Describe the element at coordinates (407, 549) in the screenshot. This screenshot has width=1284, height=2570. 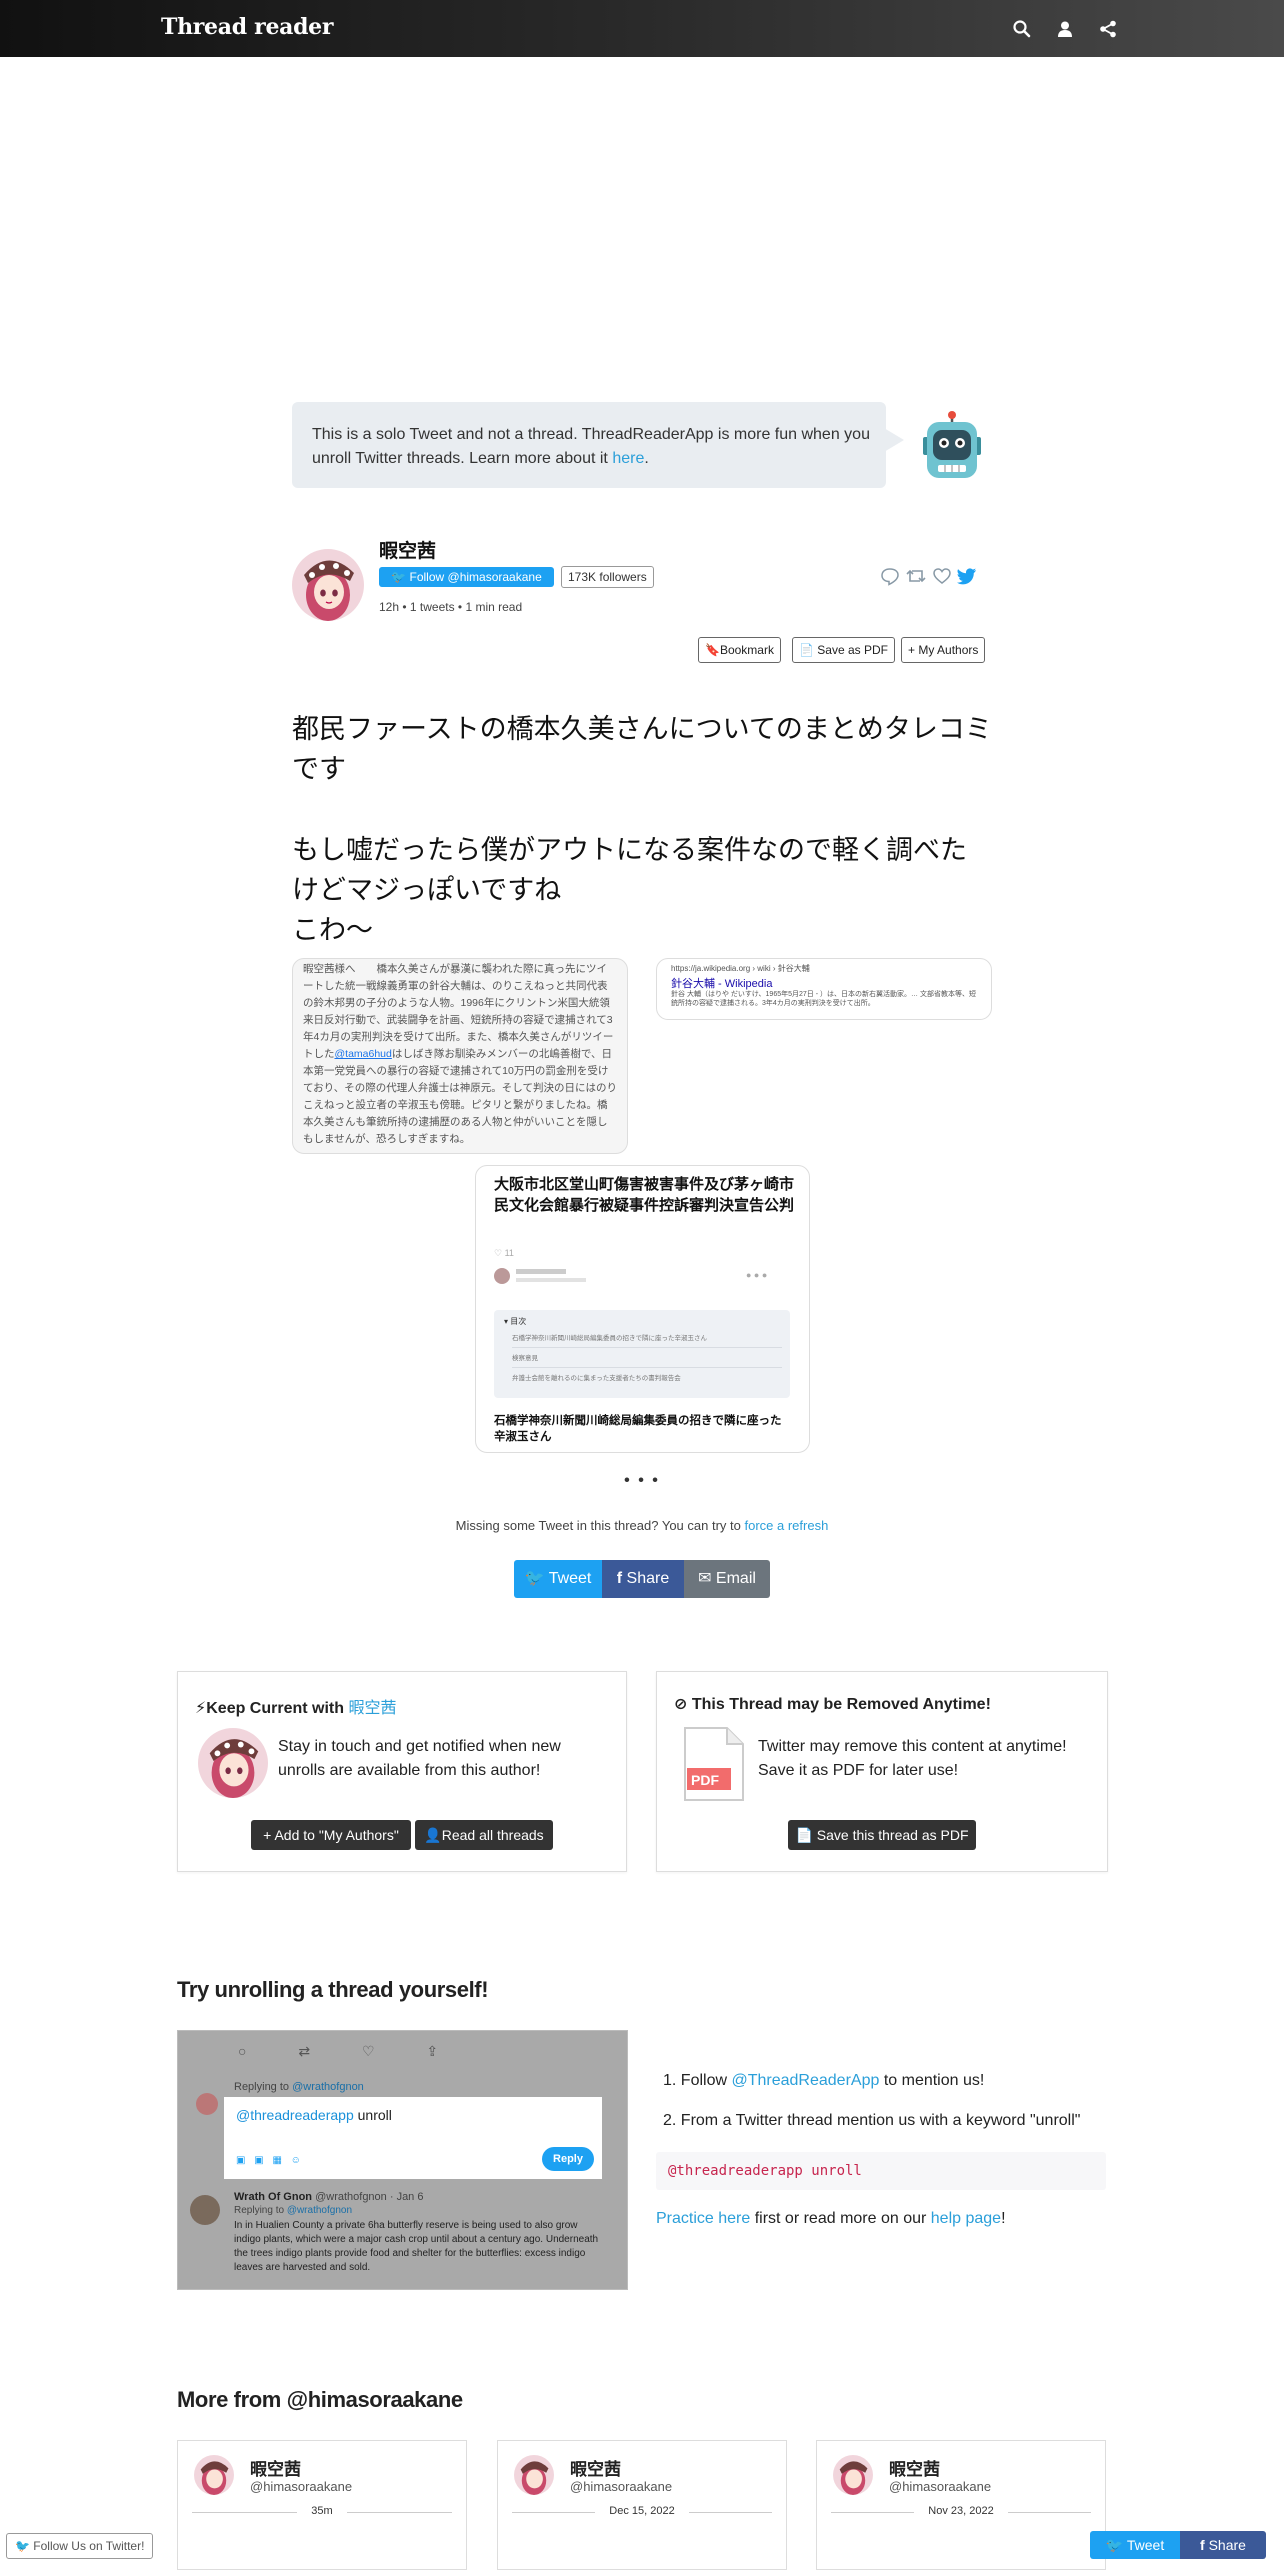
I see `author-name: 暇空茜` at that location.